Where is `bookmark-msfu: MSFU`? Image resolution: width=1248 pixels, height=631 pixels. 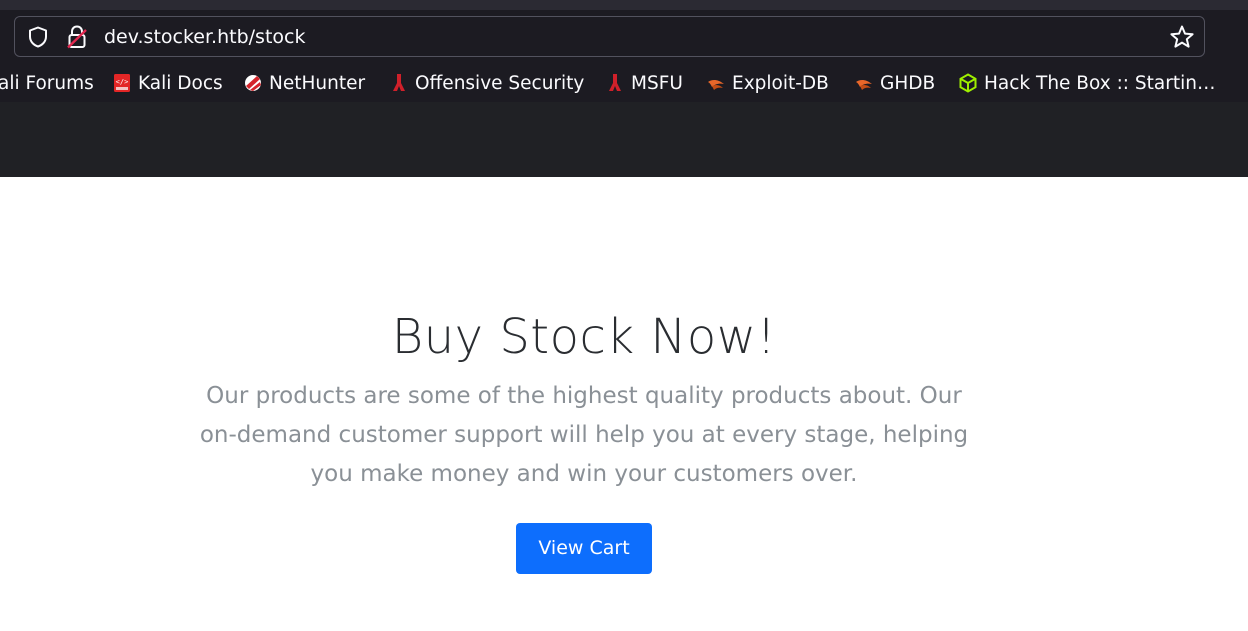
bookmark-msfu: MSFU is located at coordinates (644, 83).